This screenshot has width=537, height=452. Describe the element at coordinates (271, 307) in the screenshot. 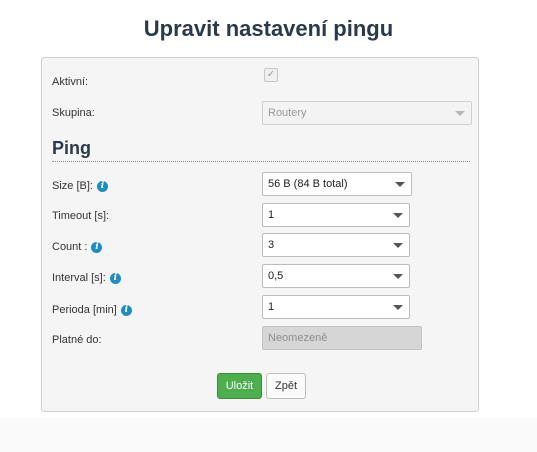

I see `period-select-value: 1` at that location.